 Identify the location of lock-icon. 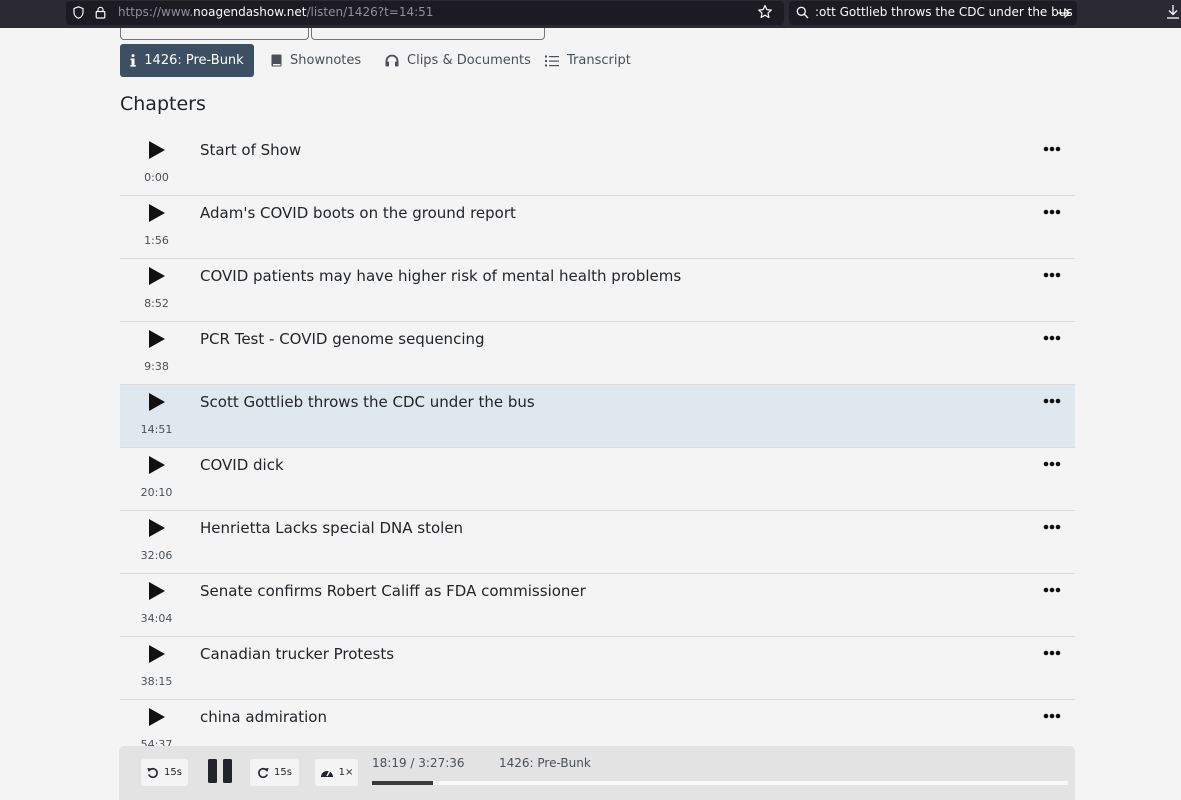
(100, 12).